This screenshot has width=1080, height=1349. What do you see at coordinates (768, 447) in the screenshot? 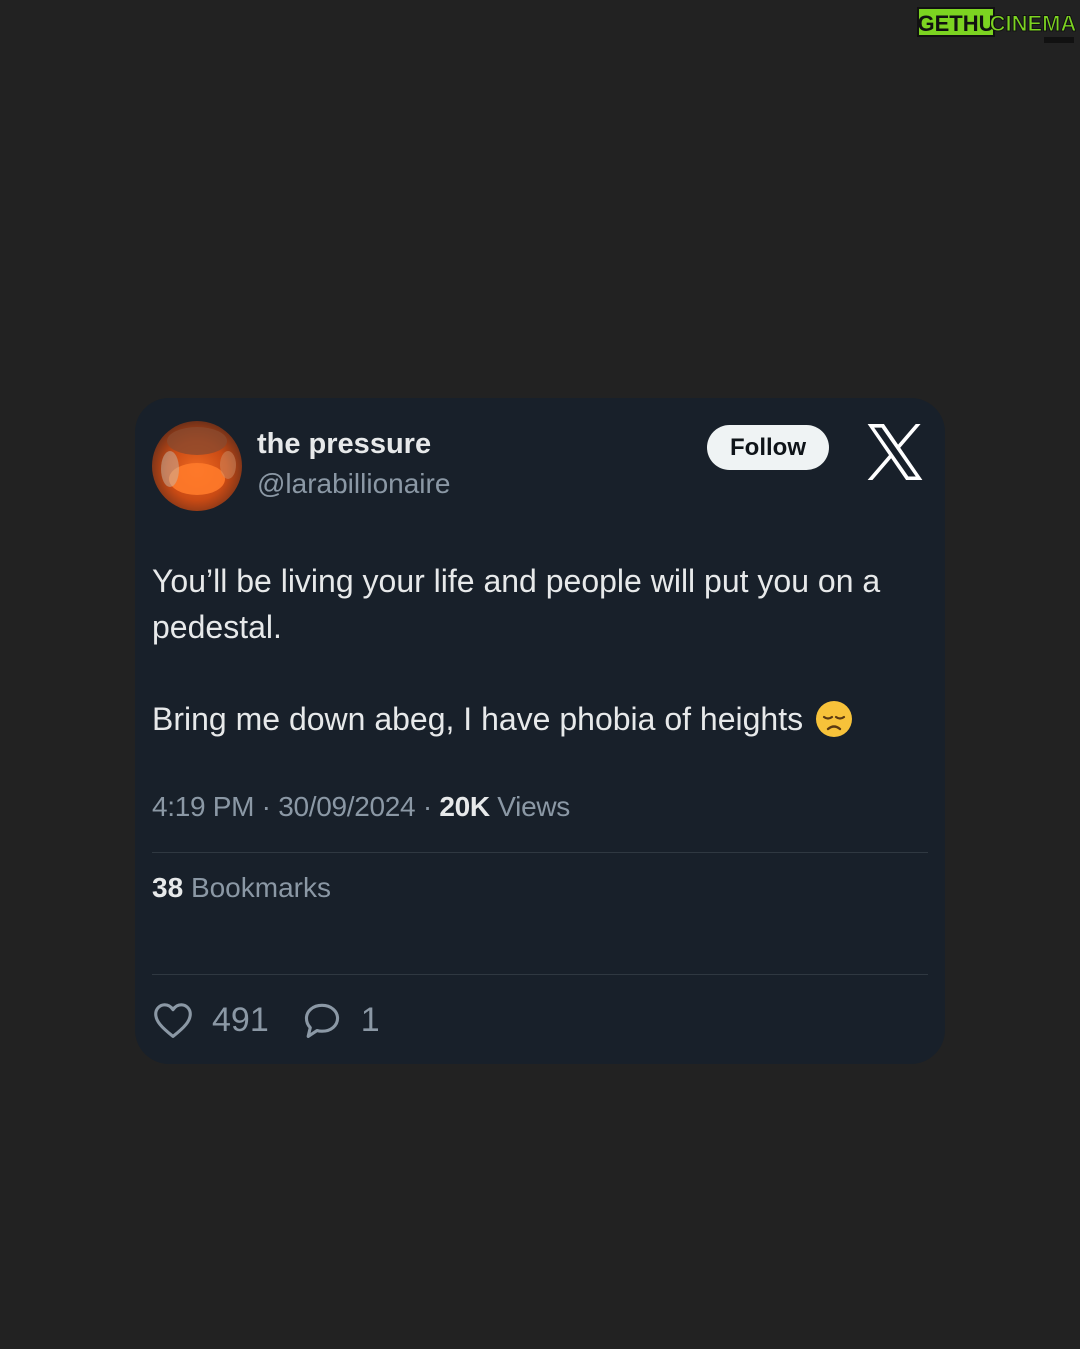
I see `follow-button: Follow` at bounding box center [768, 447].